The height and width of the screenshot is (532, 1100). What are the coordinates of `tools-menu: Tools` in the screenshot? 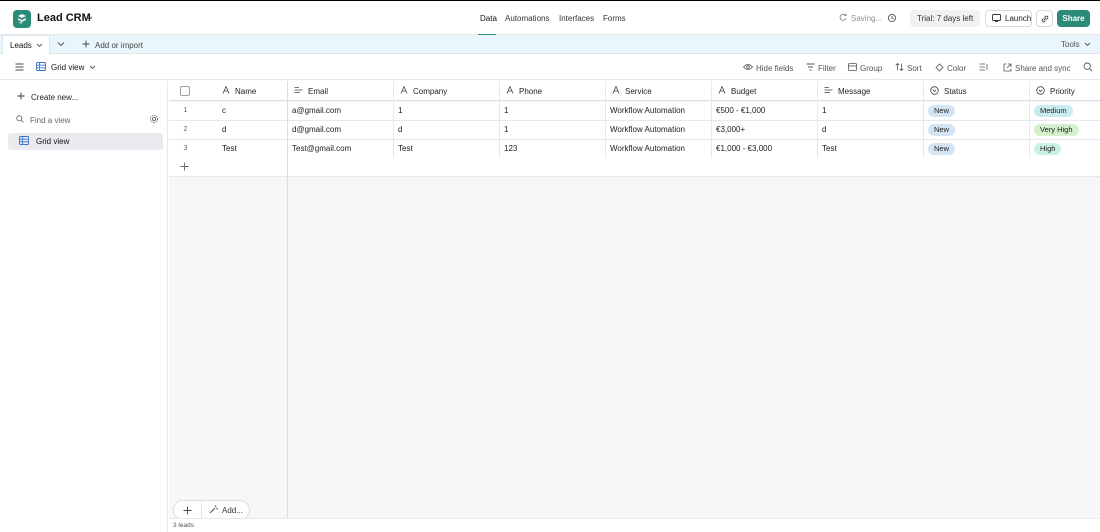 It's located at (1076, 44).